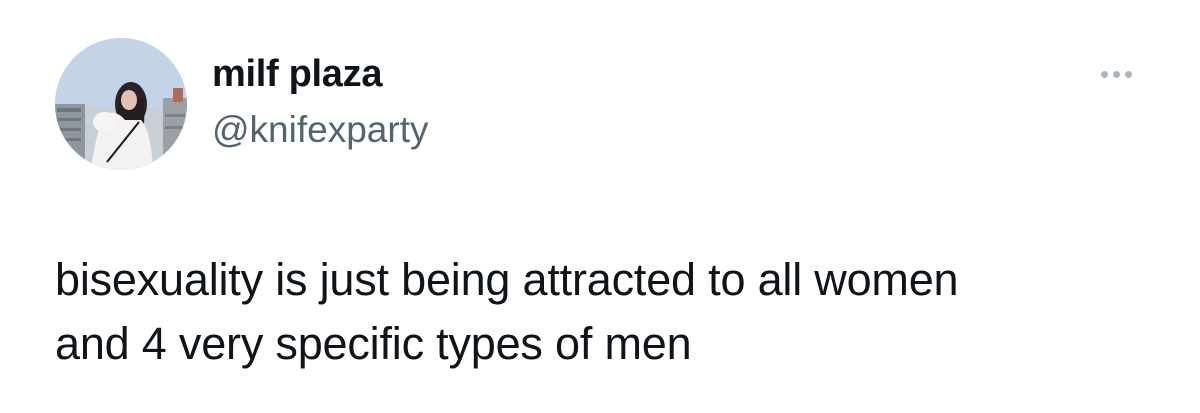 This screenshot has height=413, width=1200. I want to click on author-display-name: milf plaza, so click(297, 74).